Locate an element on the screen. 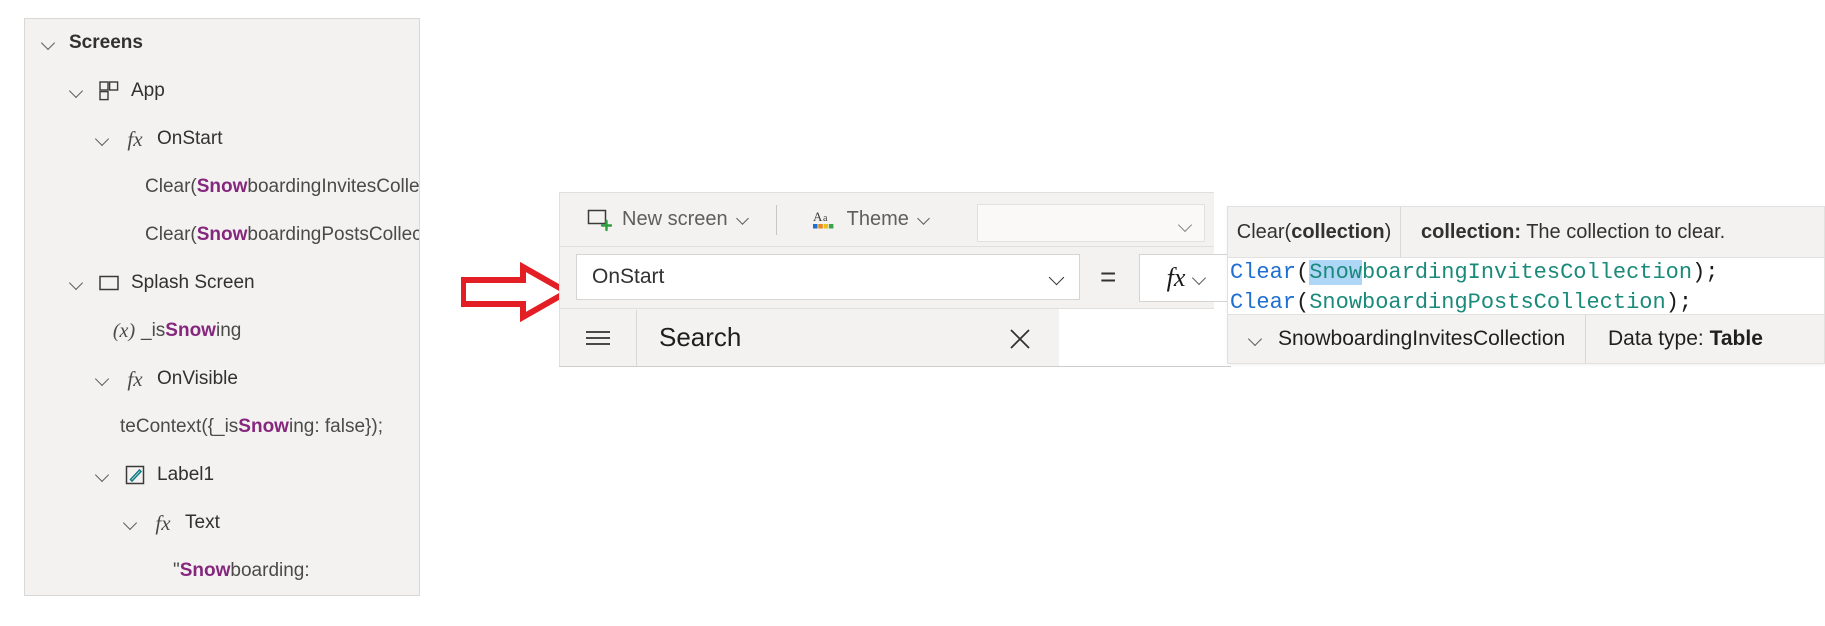 This screenshot has height=626, width=1825. signature-prefix: Clear( is located at coordinates (1264, 231).